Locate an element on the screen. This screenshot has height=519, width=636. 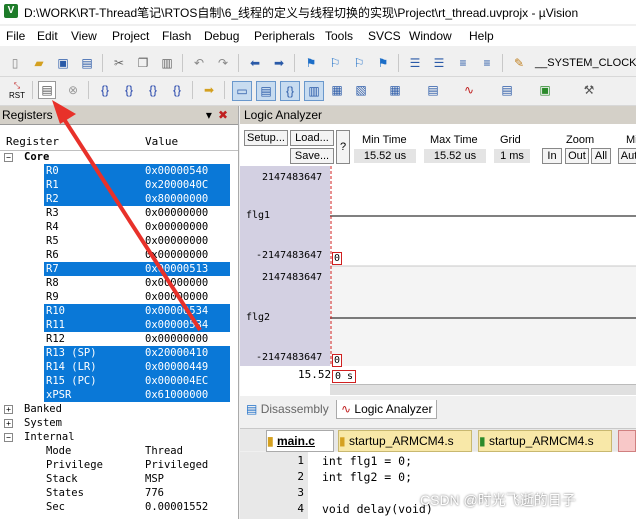
internal-row: Stack MSP is located at coordinates (119, 479).